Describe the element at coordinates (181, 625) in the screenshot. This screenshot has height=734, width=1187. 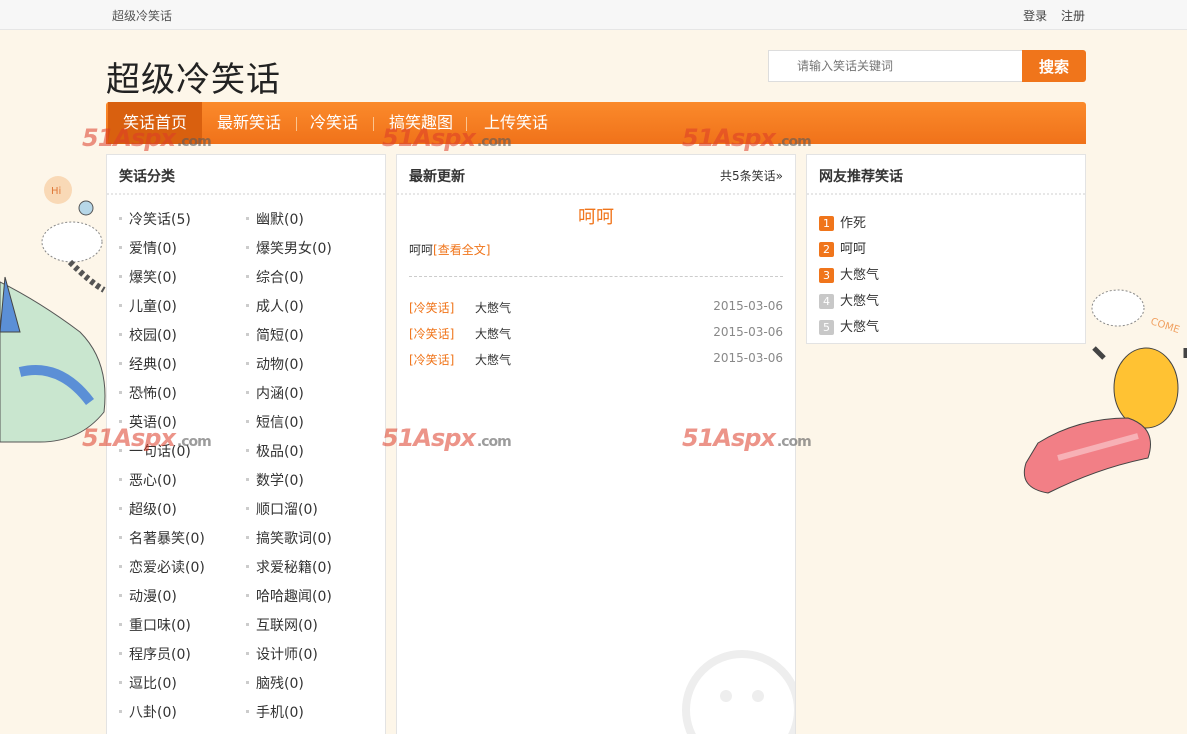
I see `category-item: 重口味(0)` at that location.